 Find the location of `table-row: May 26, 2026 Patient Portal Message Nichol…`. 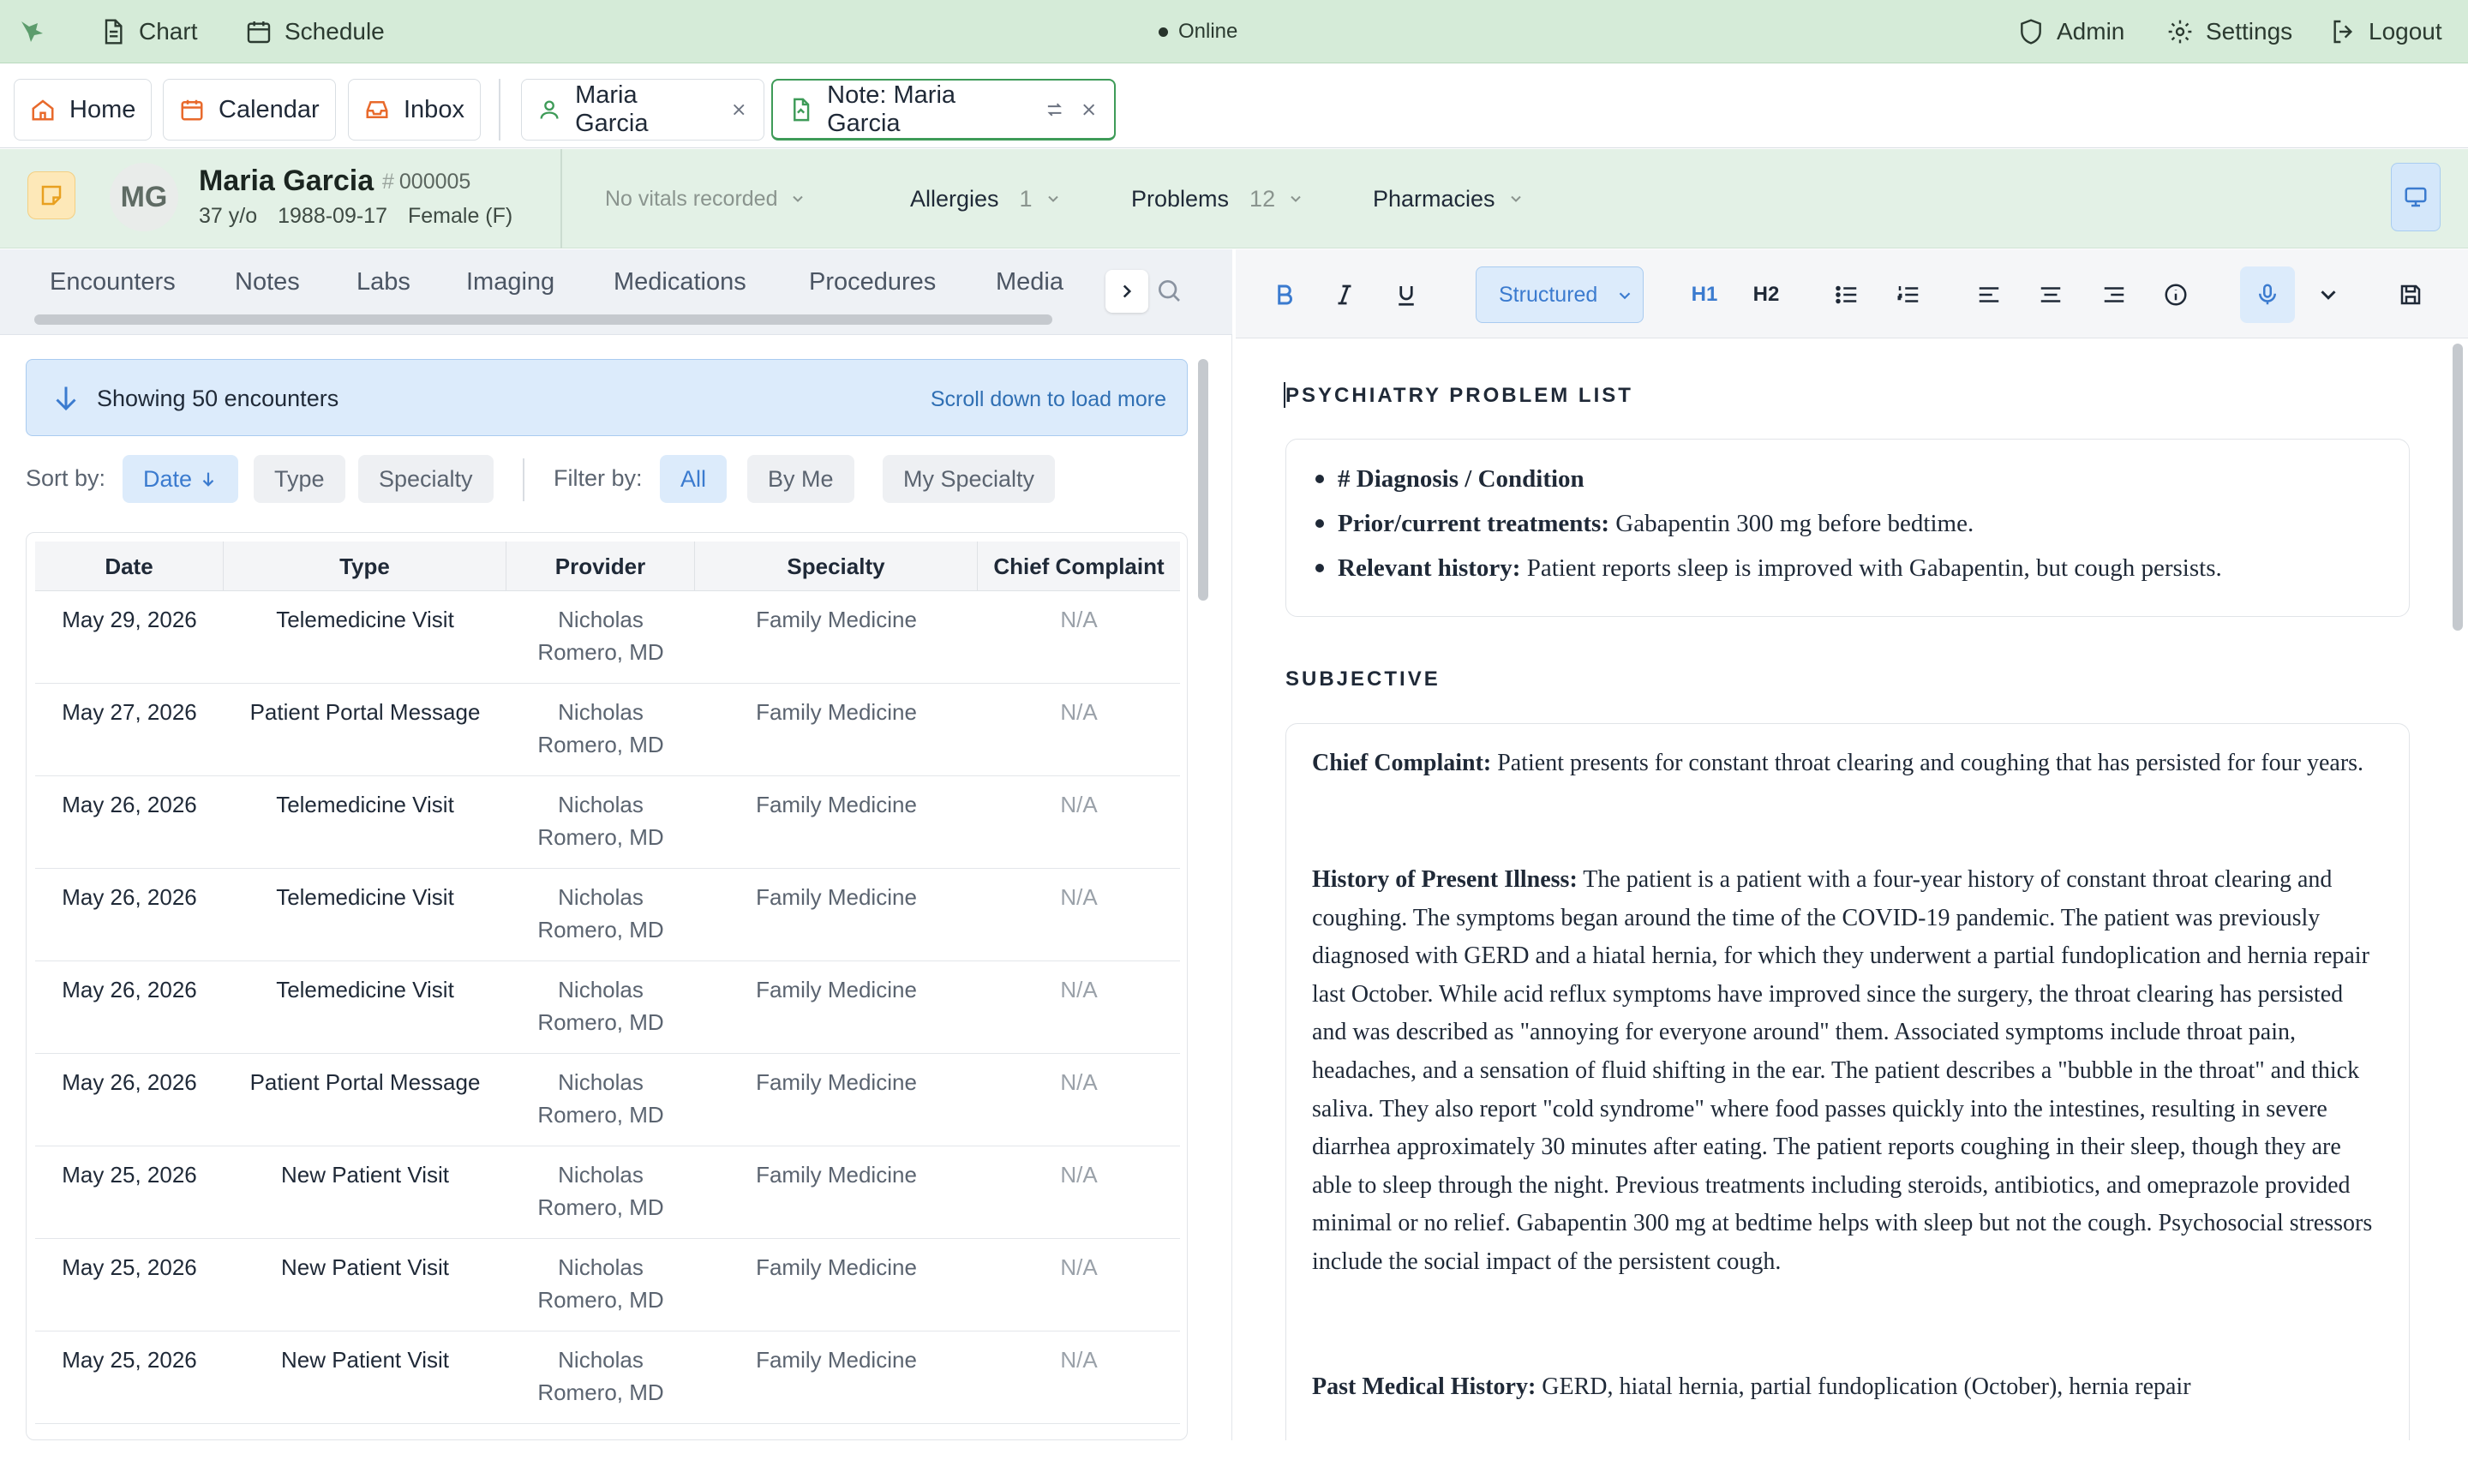

table-row: May 26, 2026 Patient Portal Message Nichol… is located at coordinates (607, 1100).